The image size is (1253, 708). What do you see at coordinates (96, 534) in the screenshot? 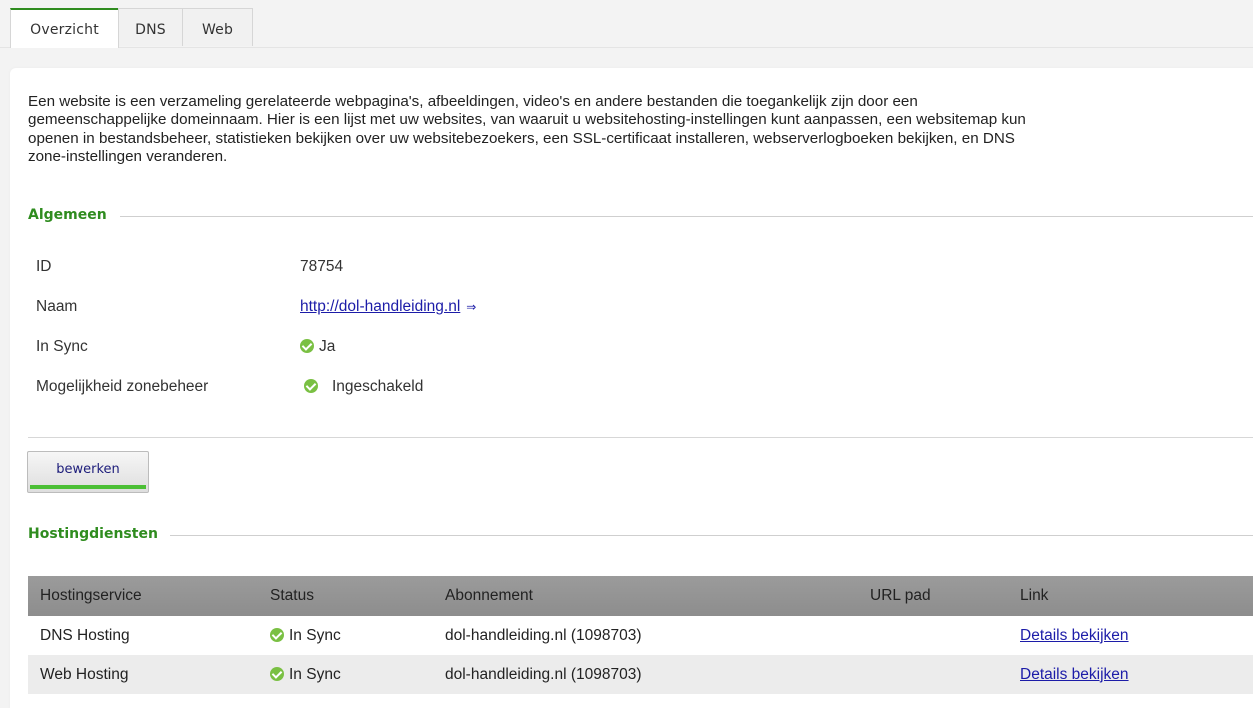
I see `section-title-hosting: Hostingdiensten` at bounding box center [96, 534].